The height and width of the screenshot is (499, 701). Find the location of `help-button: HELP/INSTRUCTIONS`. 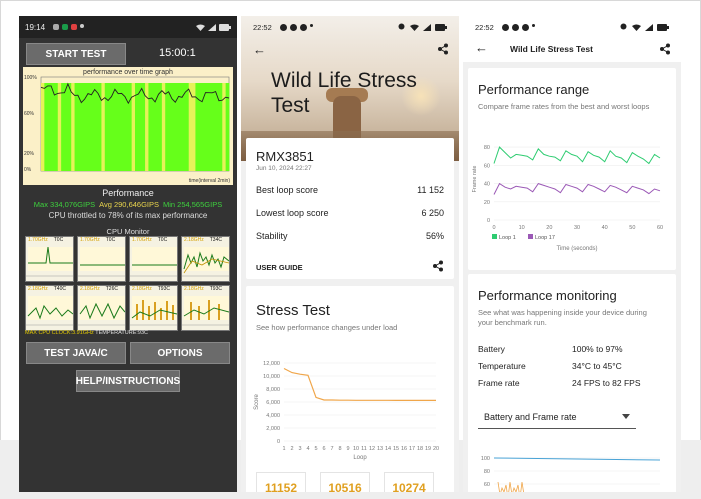

help-button: HELP/INSTRUCTIONS is located at coordinates (128, 381).